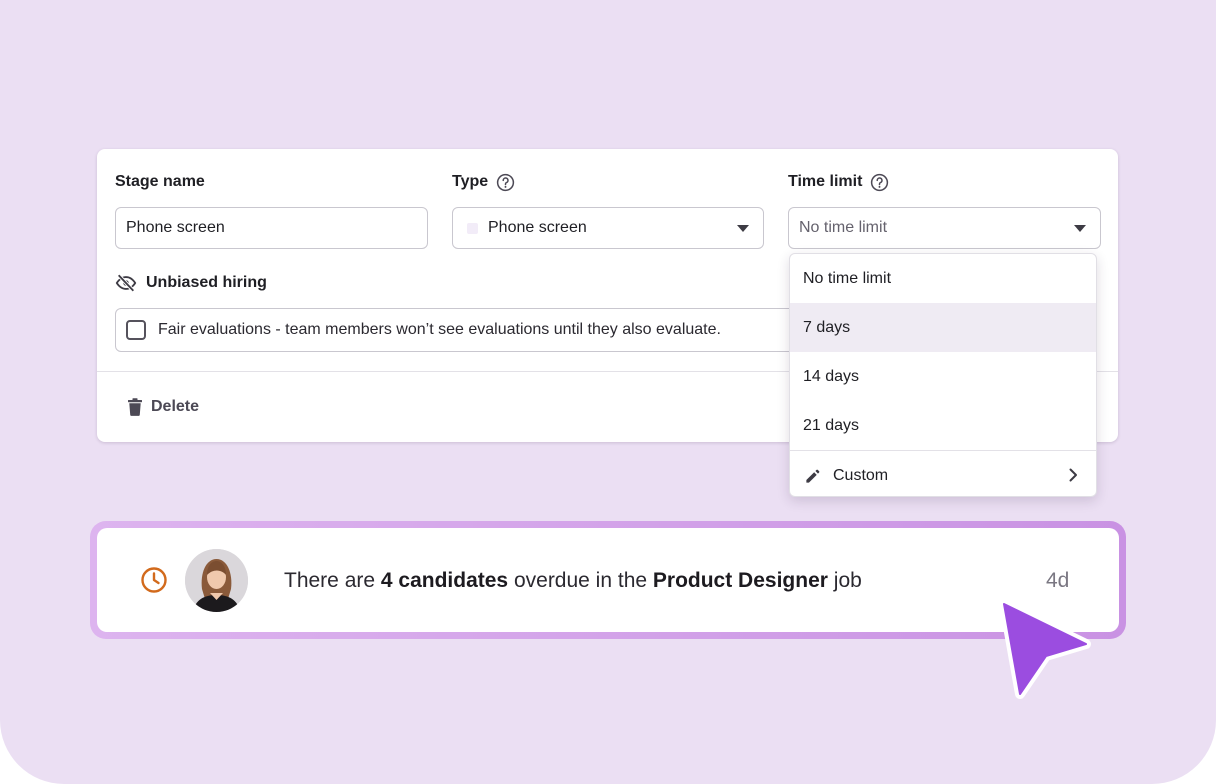 This screenshot has height=784, width=1216. I want to click on stage-name-label: Stage name, so click(160, 181).